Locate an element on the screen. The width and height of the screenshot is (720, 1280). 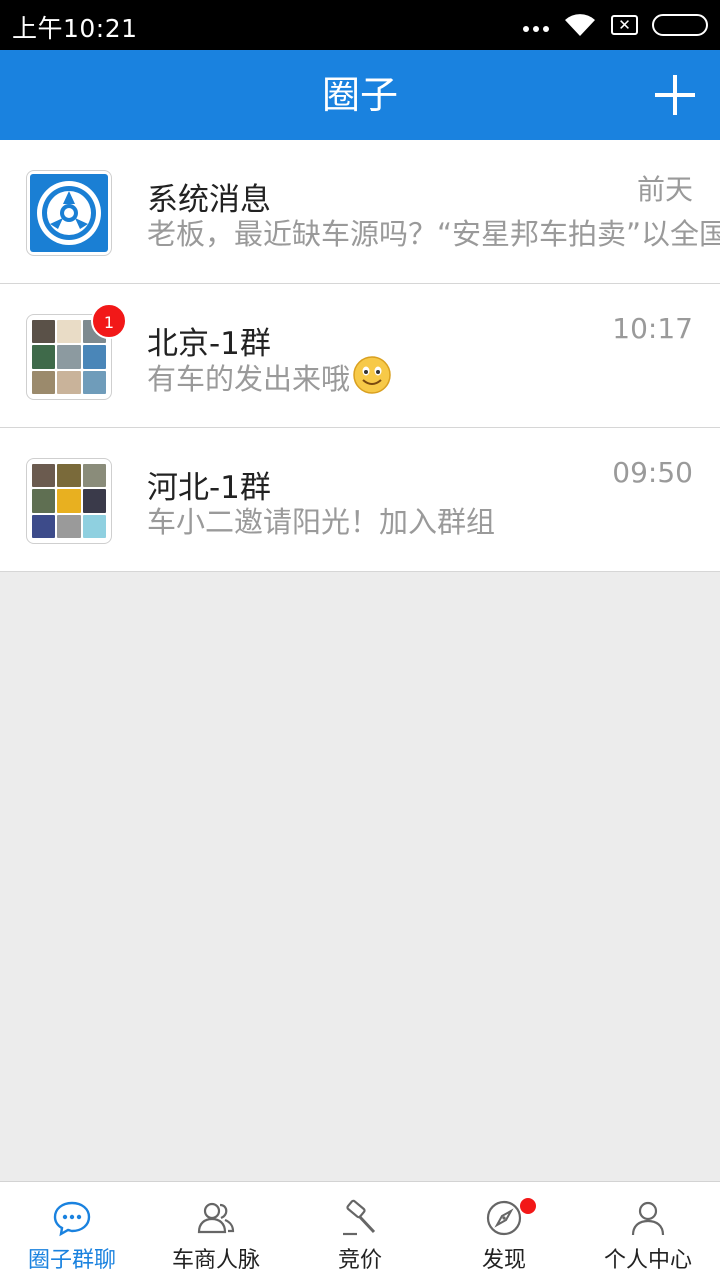
tab-bidding: 竞价 is located at coordinates (360, 1231).